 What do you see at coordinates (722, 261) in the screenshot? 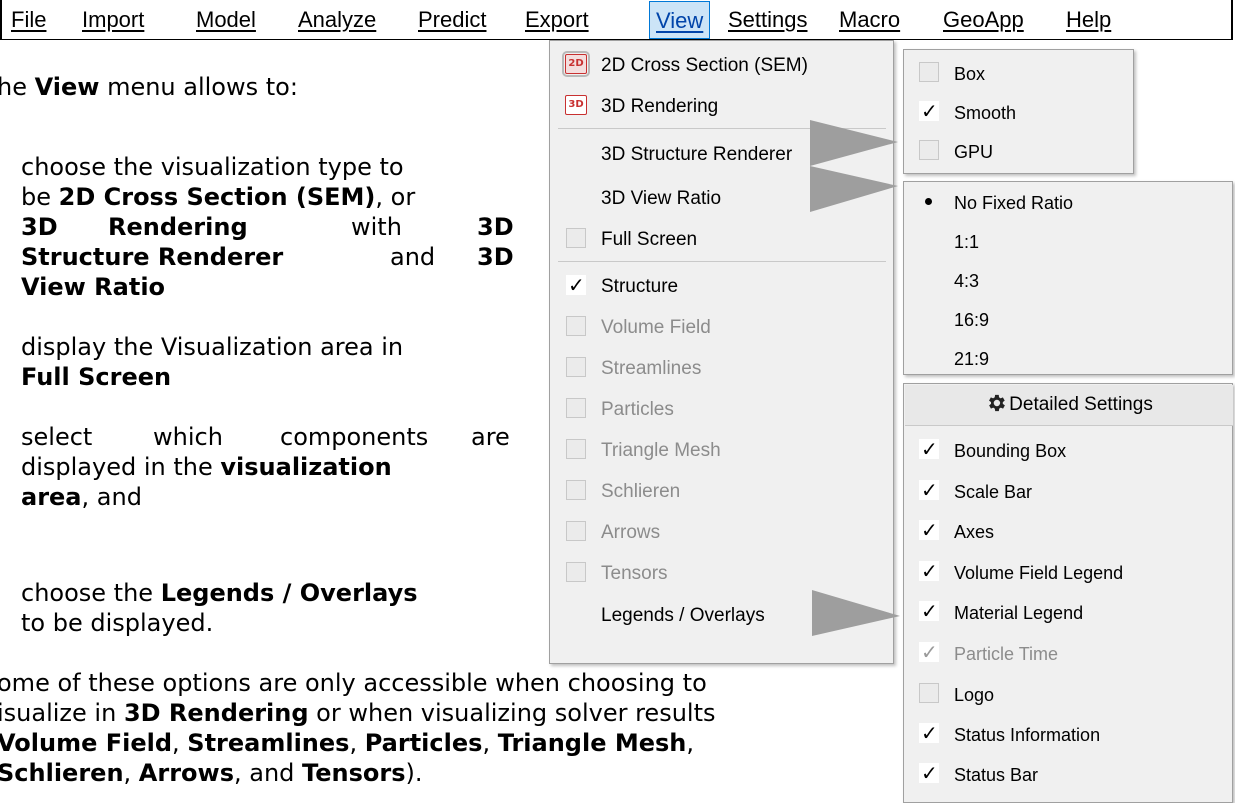
I see `menu-separator` at bounding box center [722, 261].